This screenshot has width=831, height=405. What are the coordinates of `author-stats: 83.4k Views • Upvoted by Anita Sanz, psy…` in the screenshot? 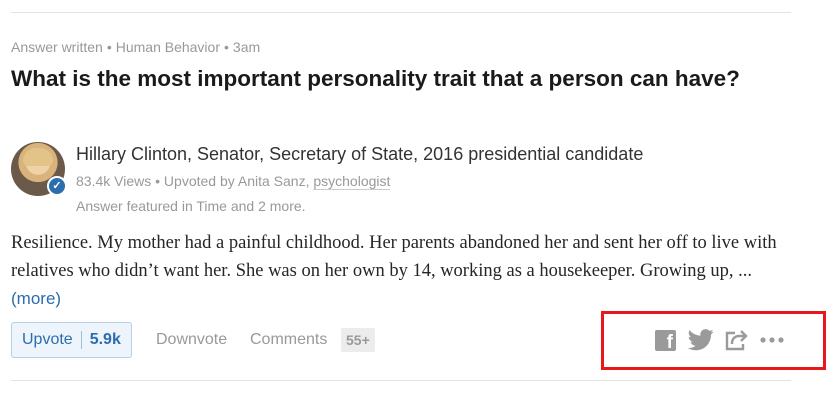 It's located at (233, 181).